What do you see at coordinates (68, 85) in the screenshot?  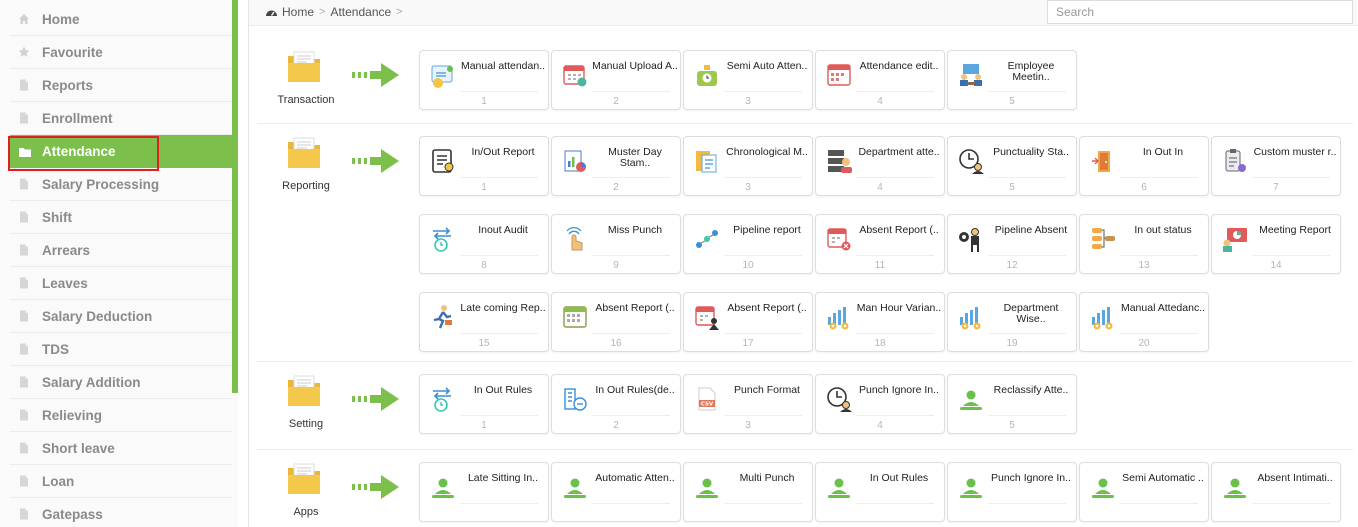 I see `sidebar-item-label: Reports` at bounding box center [68, 85].